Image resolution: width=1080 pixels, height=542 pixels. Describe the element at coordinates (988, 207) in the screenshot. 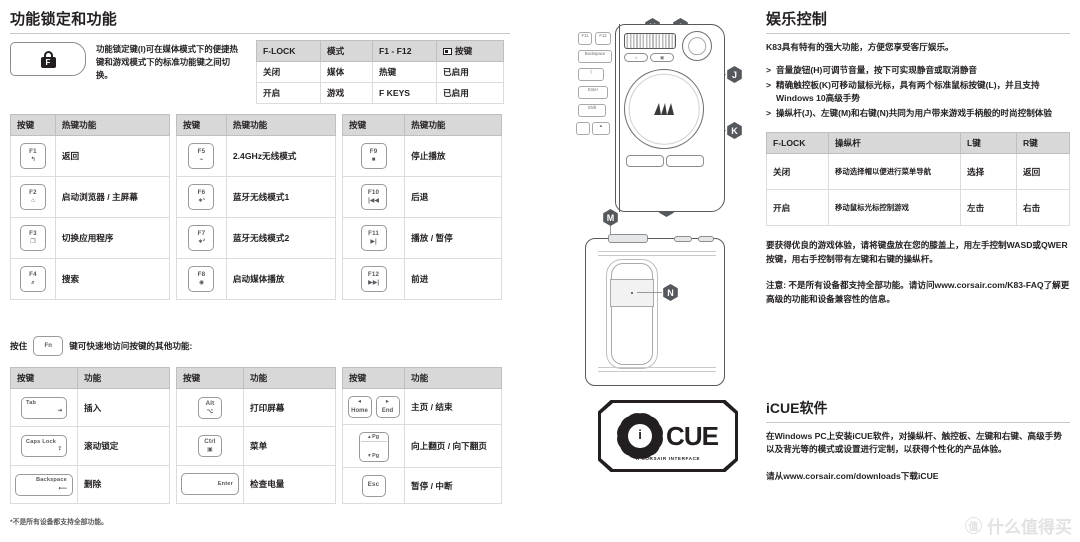

I see `cell: 左击` at that location.